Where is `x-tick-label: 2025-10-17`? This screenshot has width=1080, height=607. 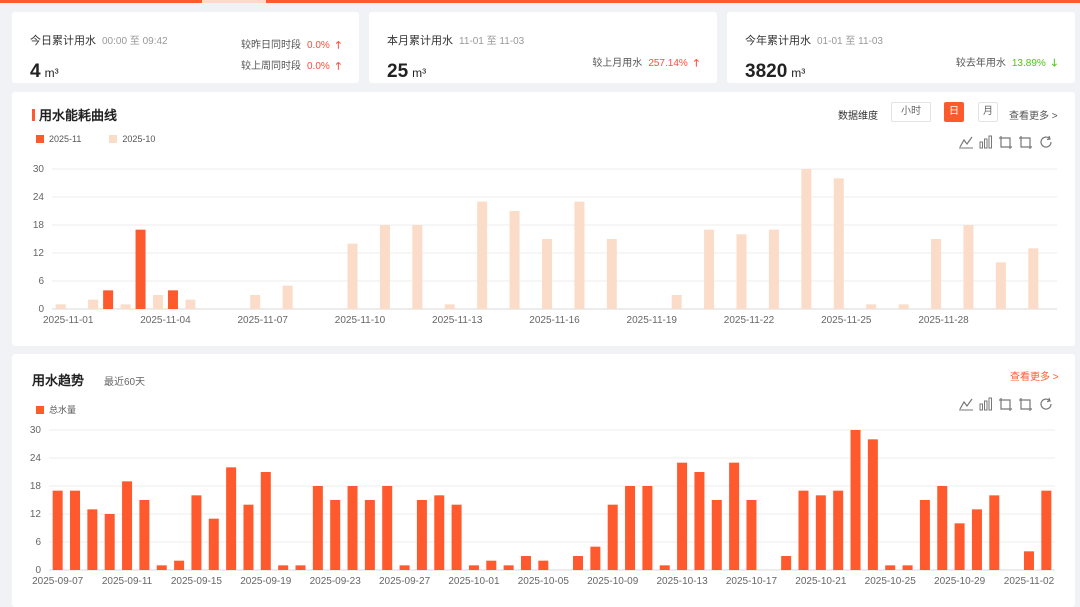
x-tick-label: 2025-10-17 is located at coordinates (752, 581).